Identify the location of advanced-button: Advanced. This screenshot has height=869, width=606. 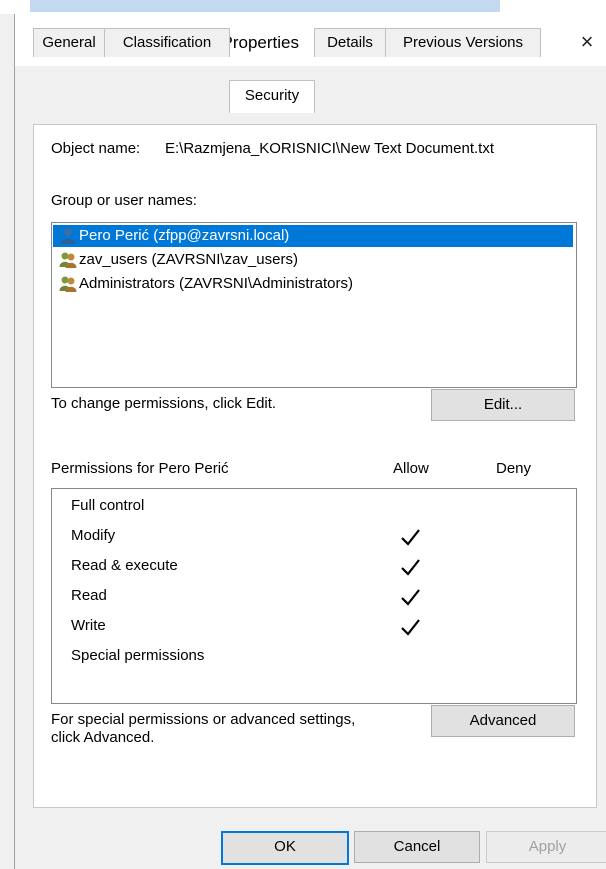
(503, 721).